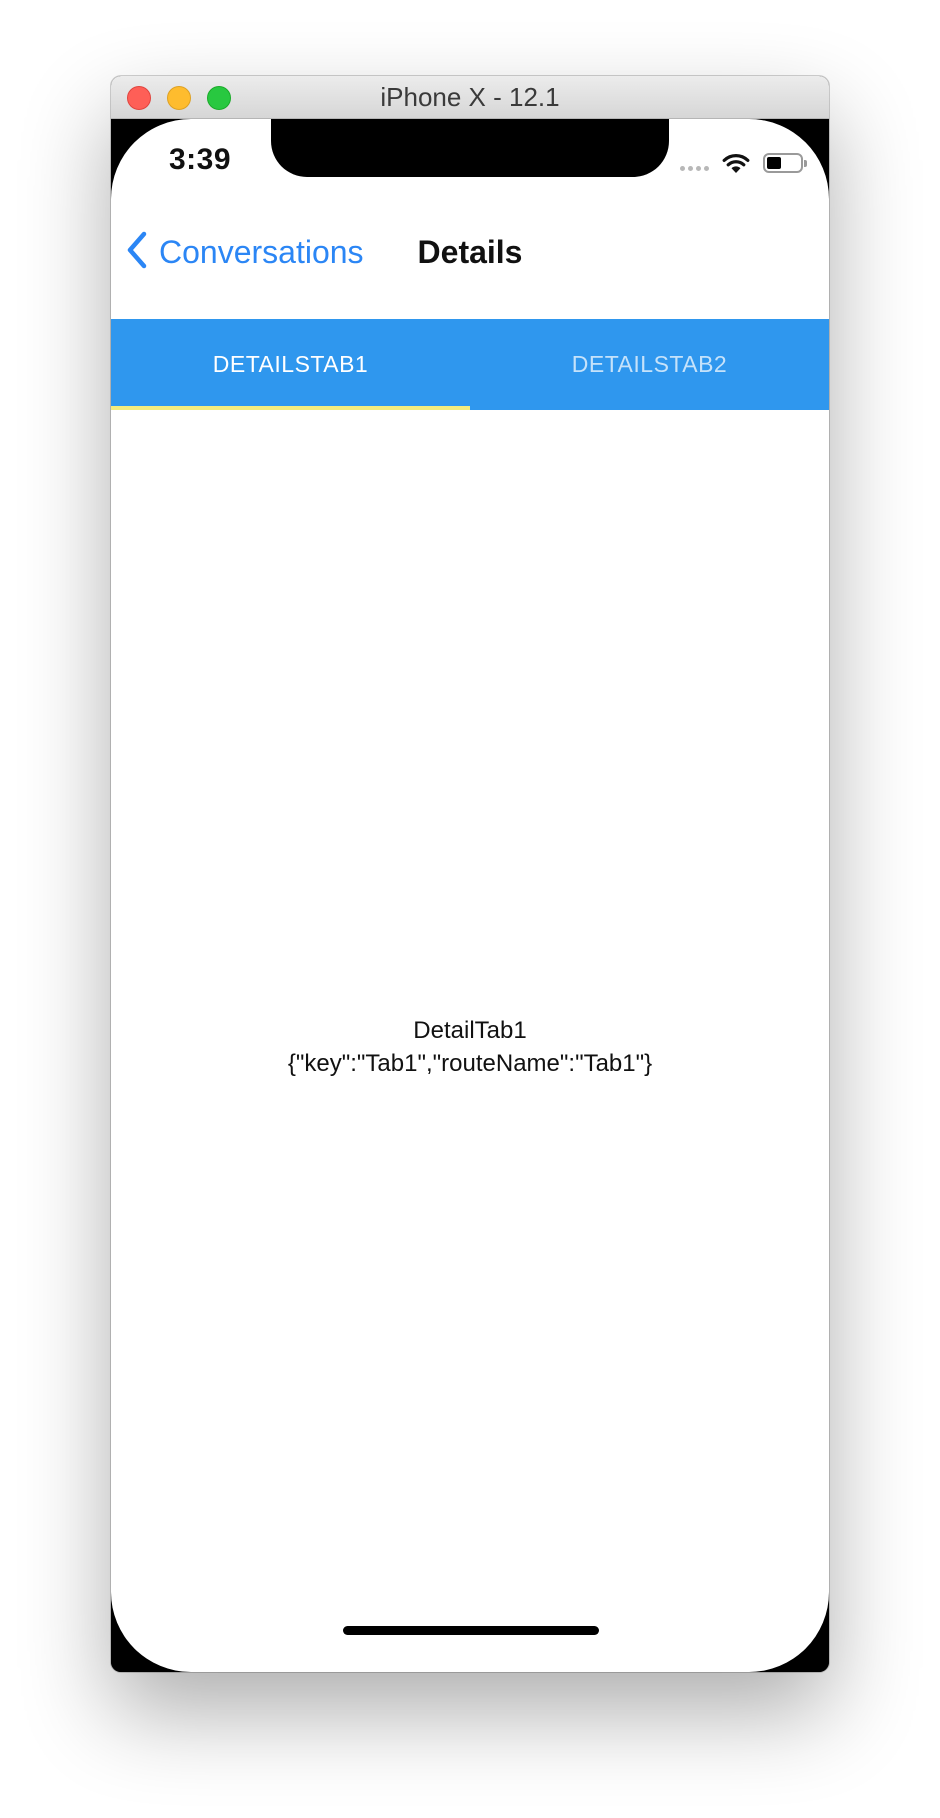 The height and width of the screenshot is (1818, 940). Describe the element at coordinates (736, 163) in the screenshot. I see `wifi-icon` at that location.